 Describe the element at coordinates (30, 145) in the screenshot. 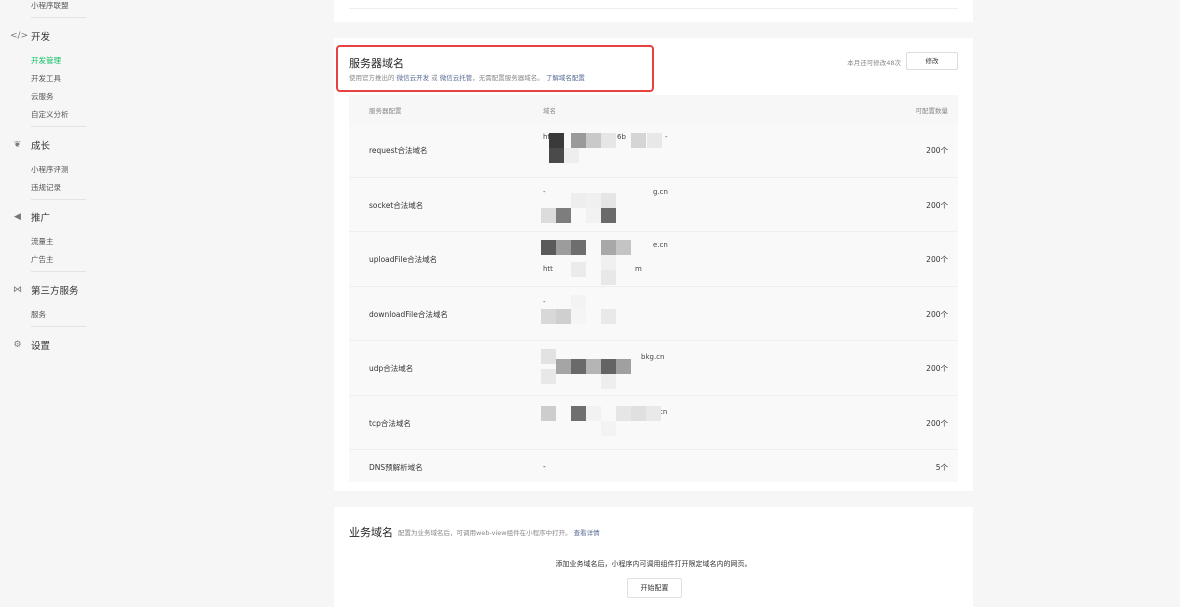

I see `sidebar-group-growth: ❦ 成长` at that location.